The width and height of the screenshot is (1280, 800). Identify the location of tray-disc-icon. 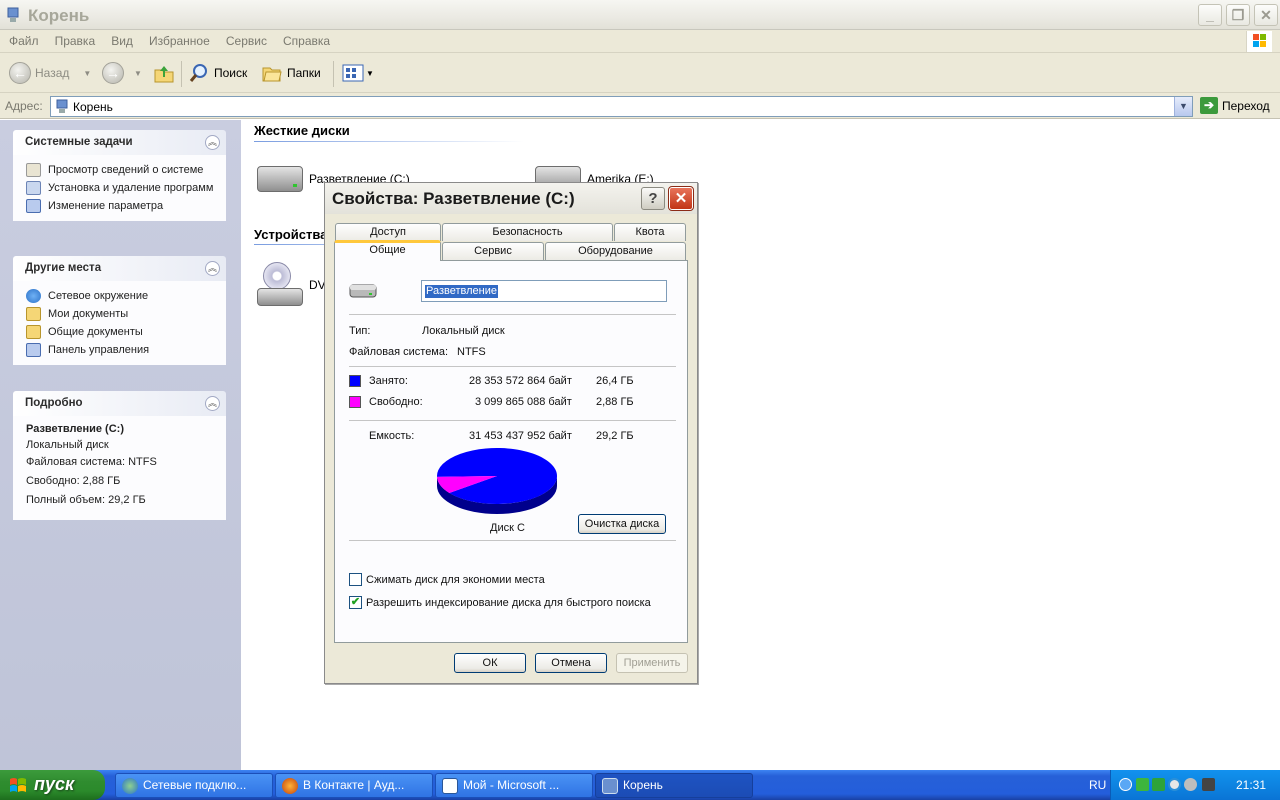
(1174, 784).